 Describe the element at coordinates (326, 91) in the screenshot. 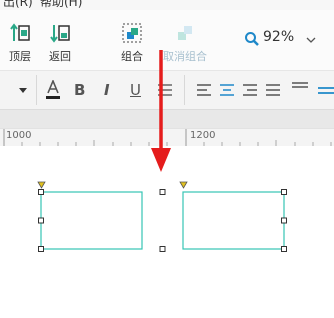

I see `valign-middle-icon` at that location.